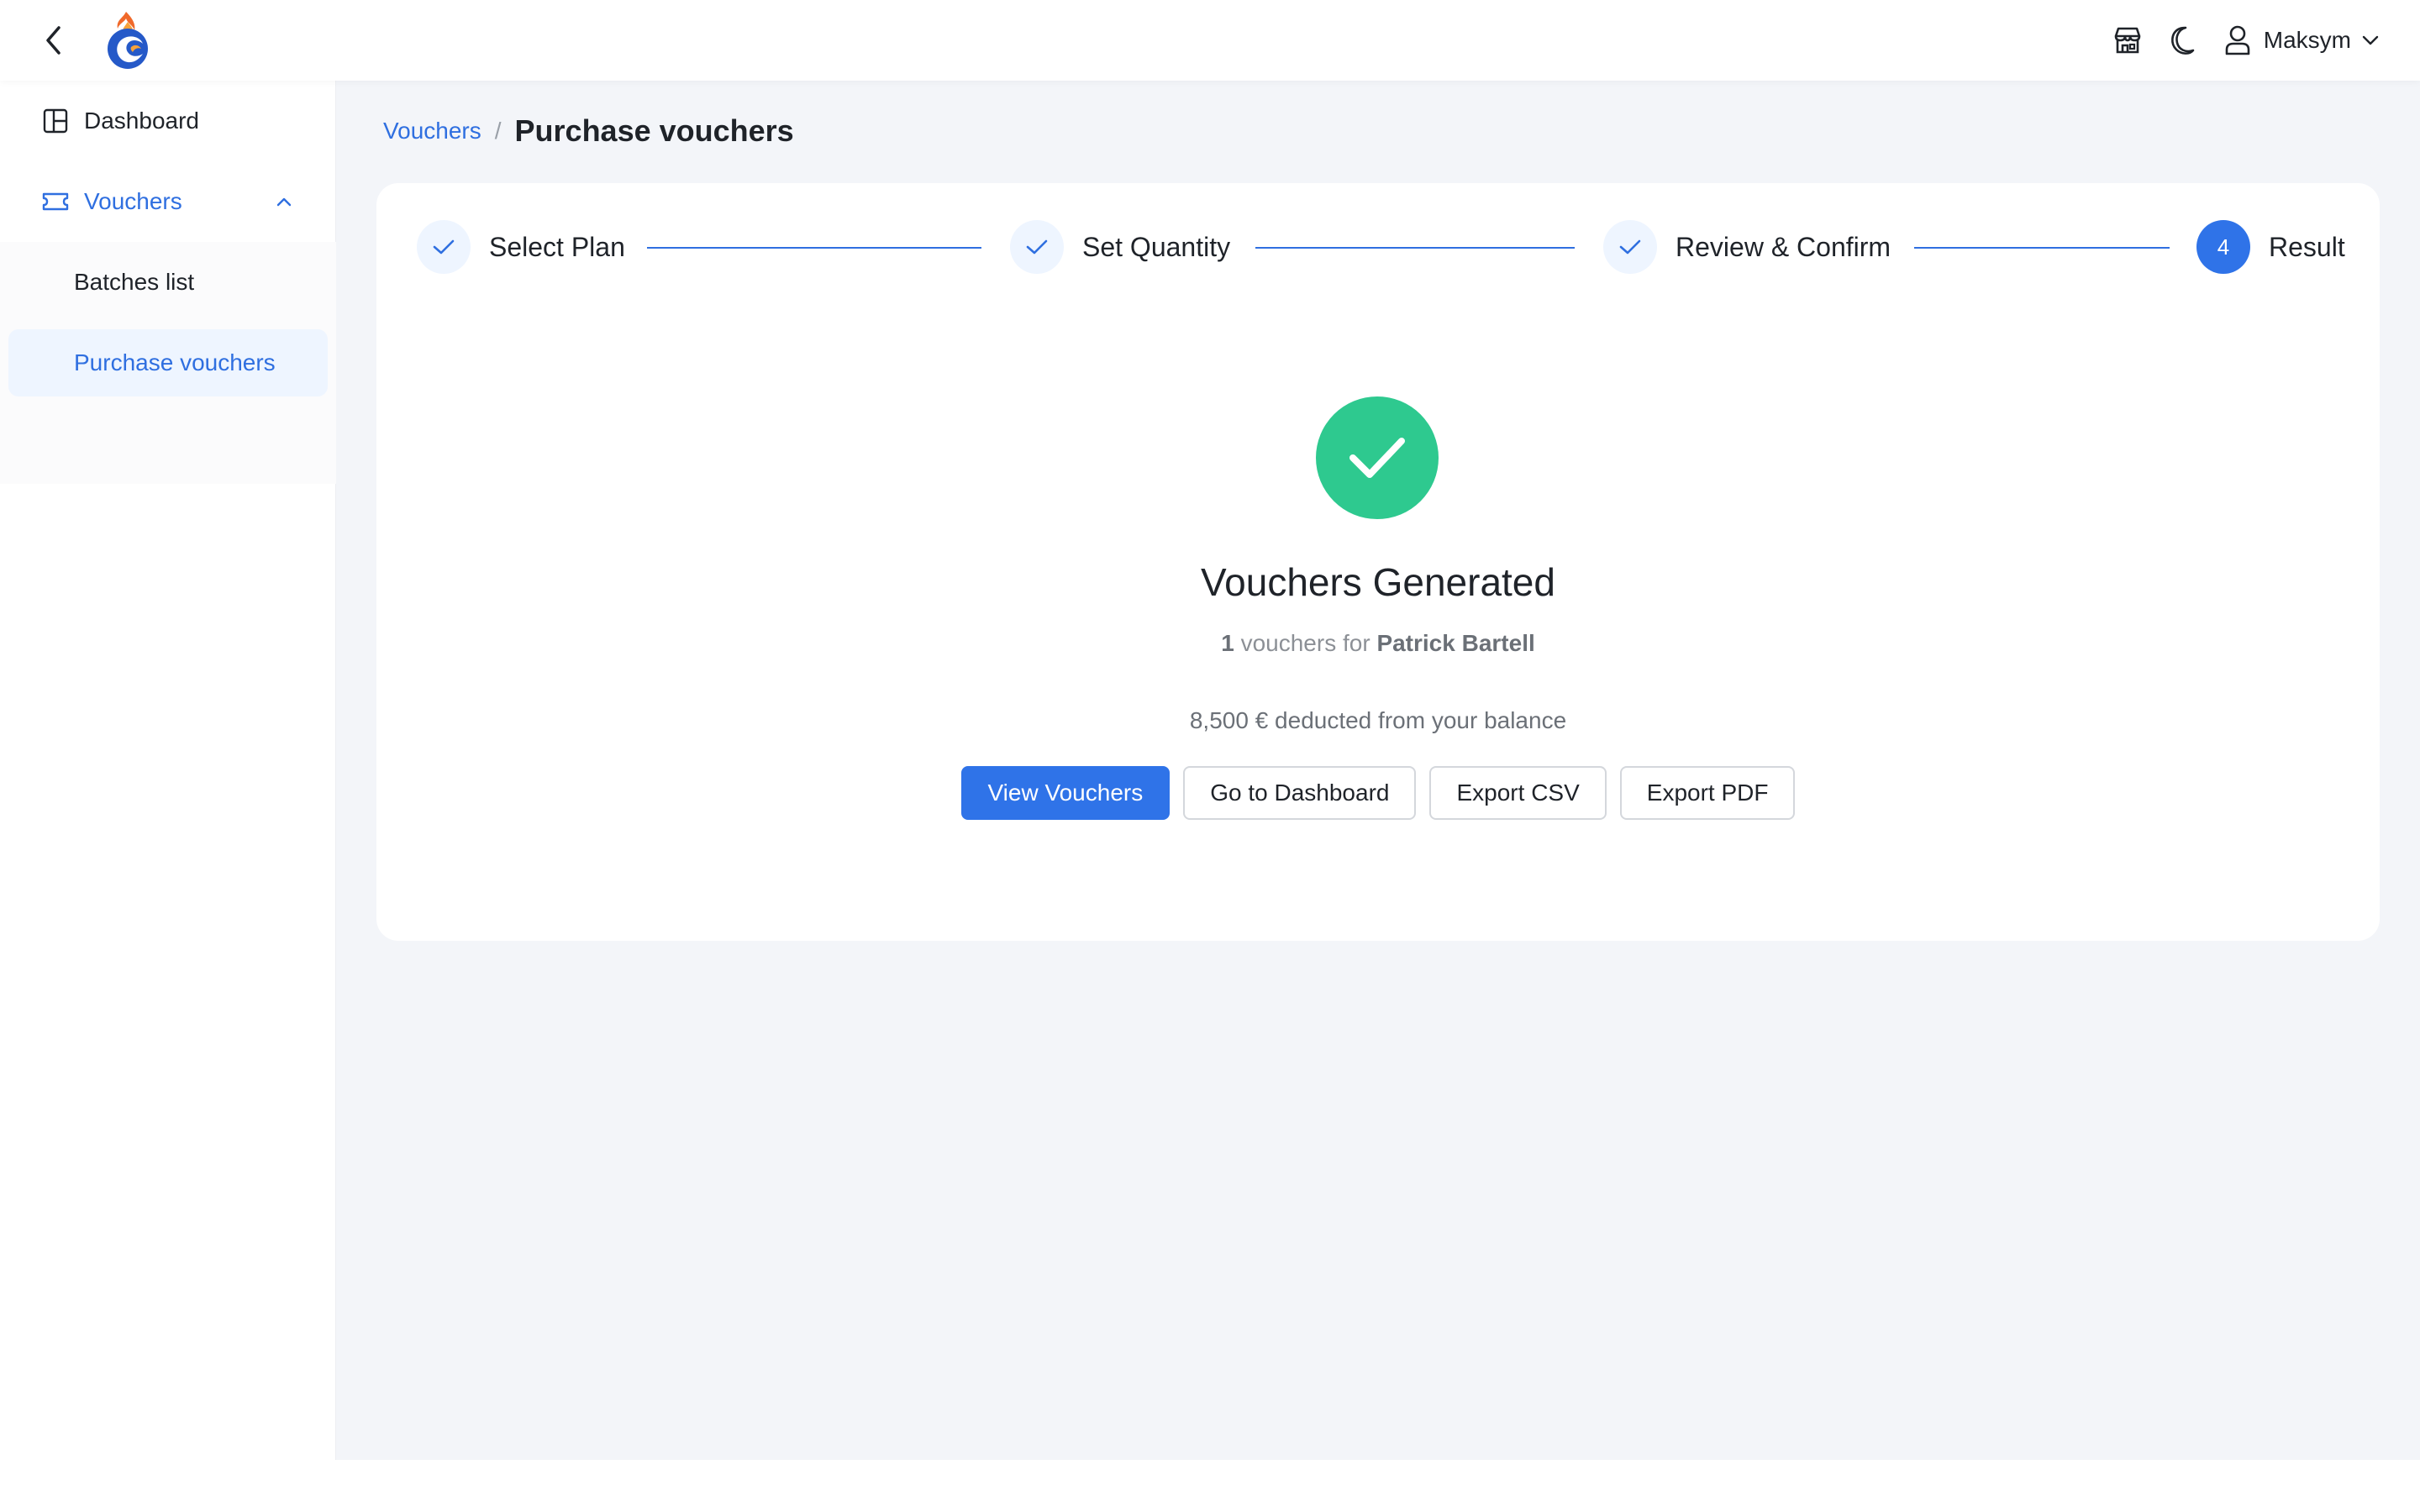  What do you see at coordinates (1378, 582) in the screenshot?
I see `result-title: Vouchers Generated` at bounding box center [1378, 582].